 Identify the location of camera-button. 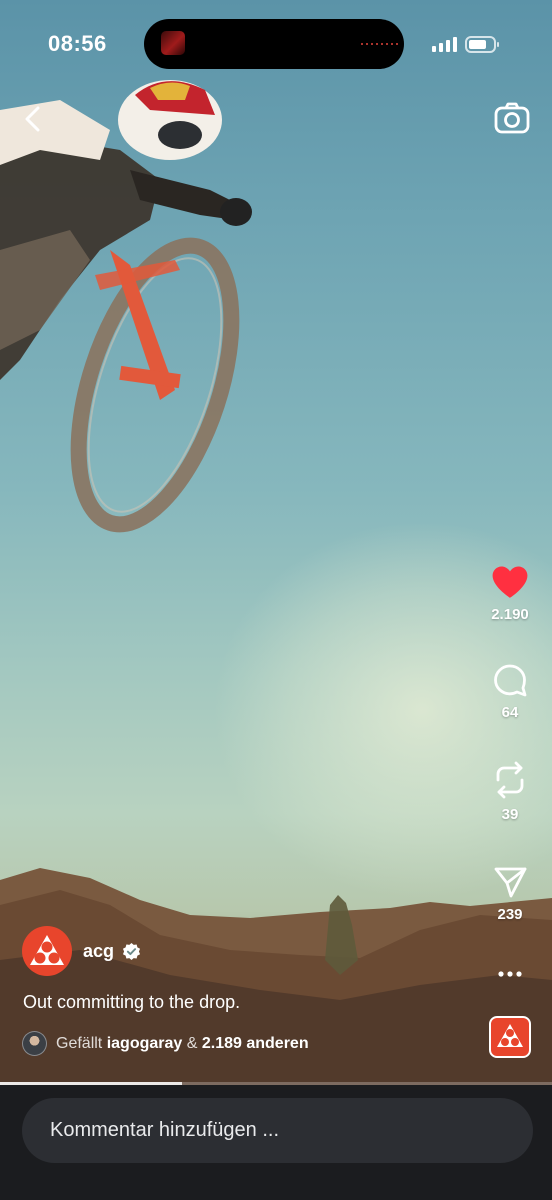
(512, 119).